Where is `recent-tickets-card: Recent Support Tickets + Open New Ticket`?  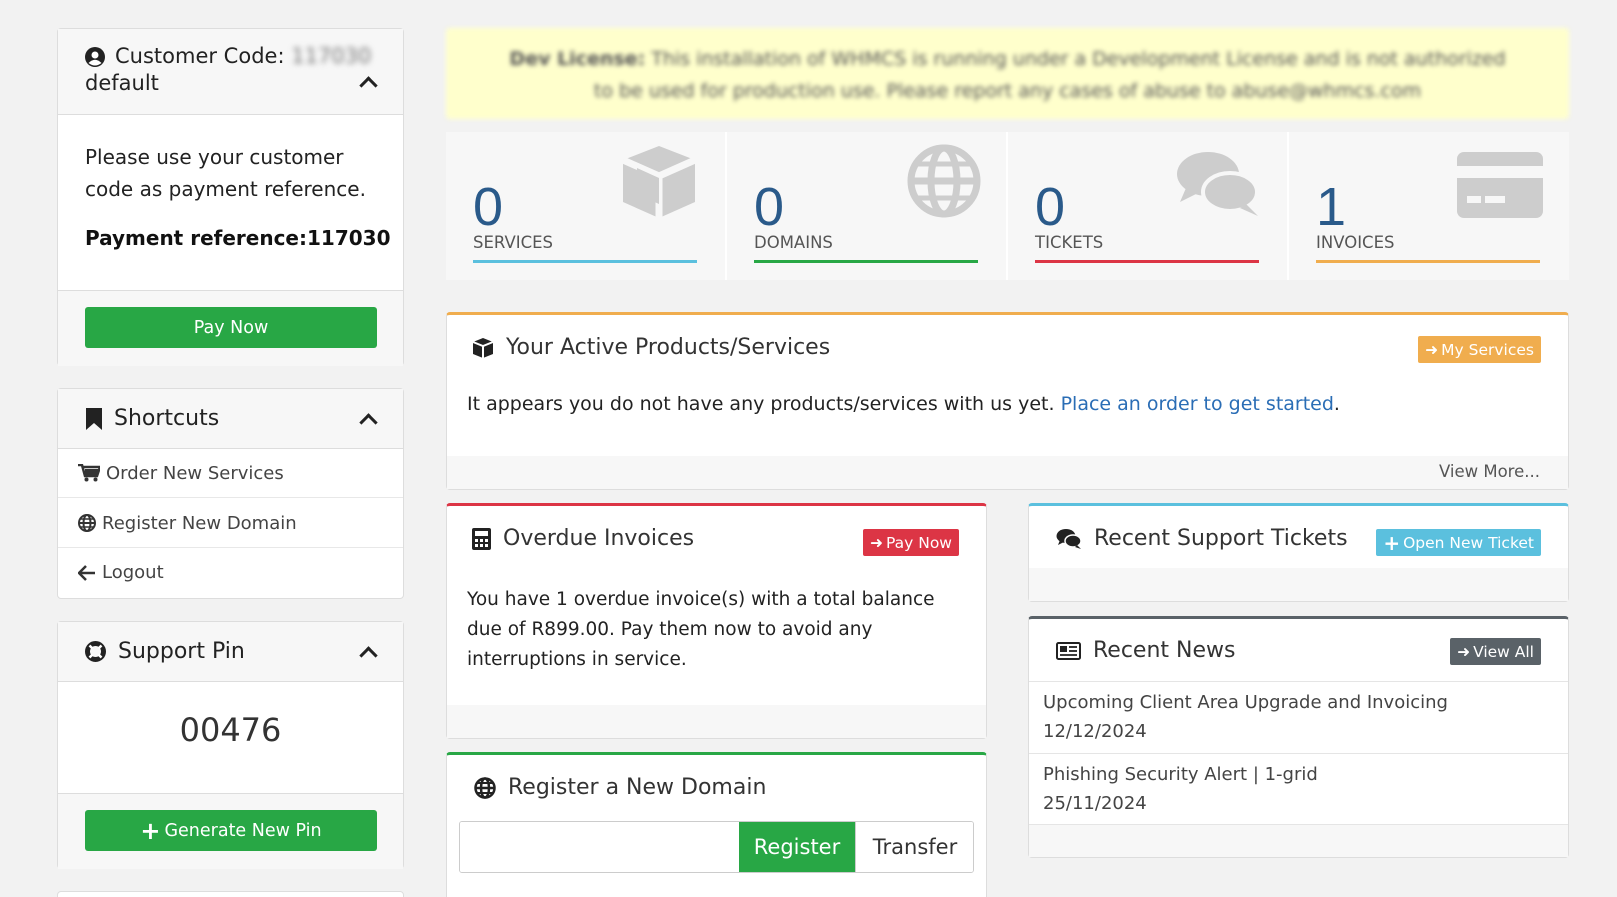
recent-tickets-card: Recent Support Tickets + Open New Ticket is located at coordinates (1298, 552).